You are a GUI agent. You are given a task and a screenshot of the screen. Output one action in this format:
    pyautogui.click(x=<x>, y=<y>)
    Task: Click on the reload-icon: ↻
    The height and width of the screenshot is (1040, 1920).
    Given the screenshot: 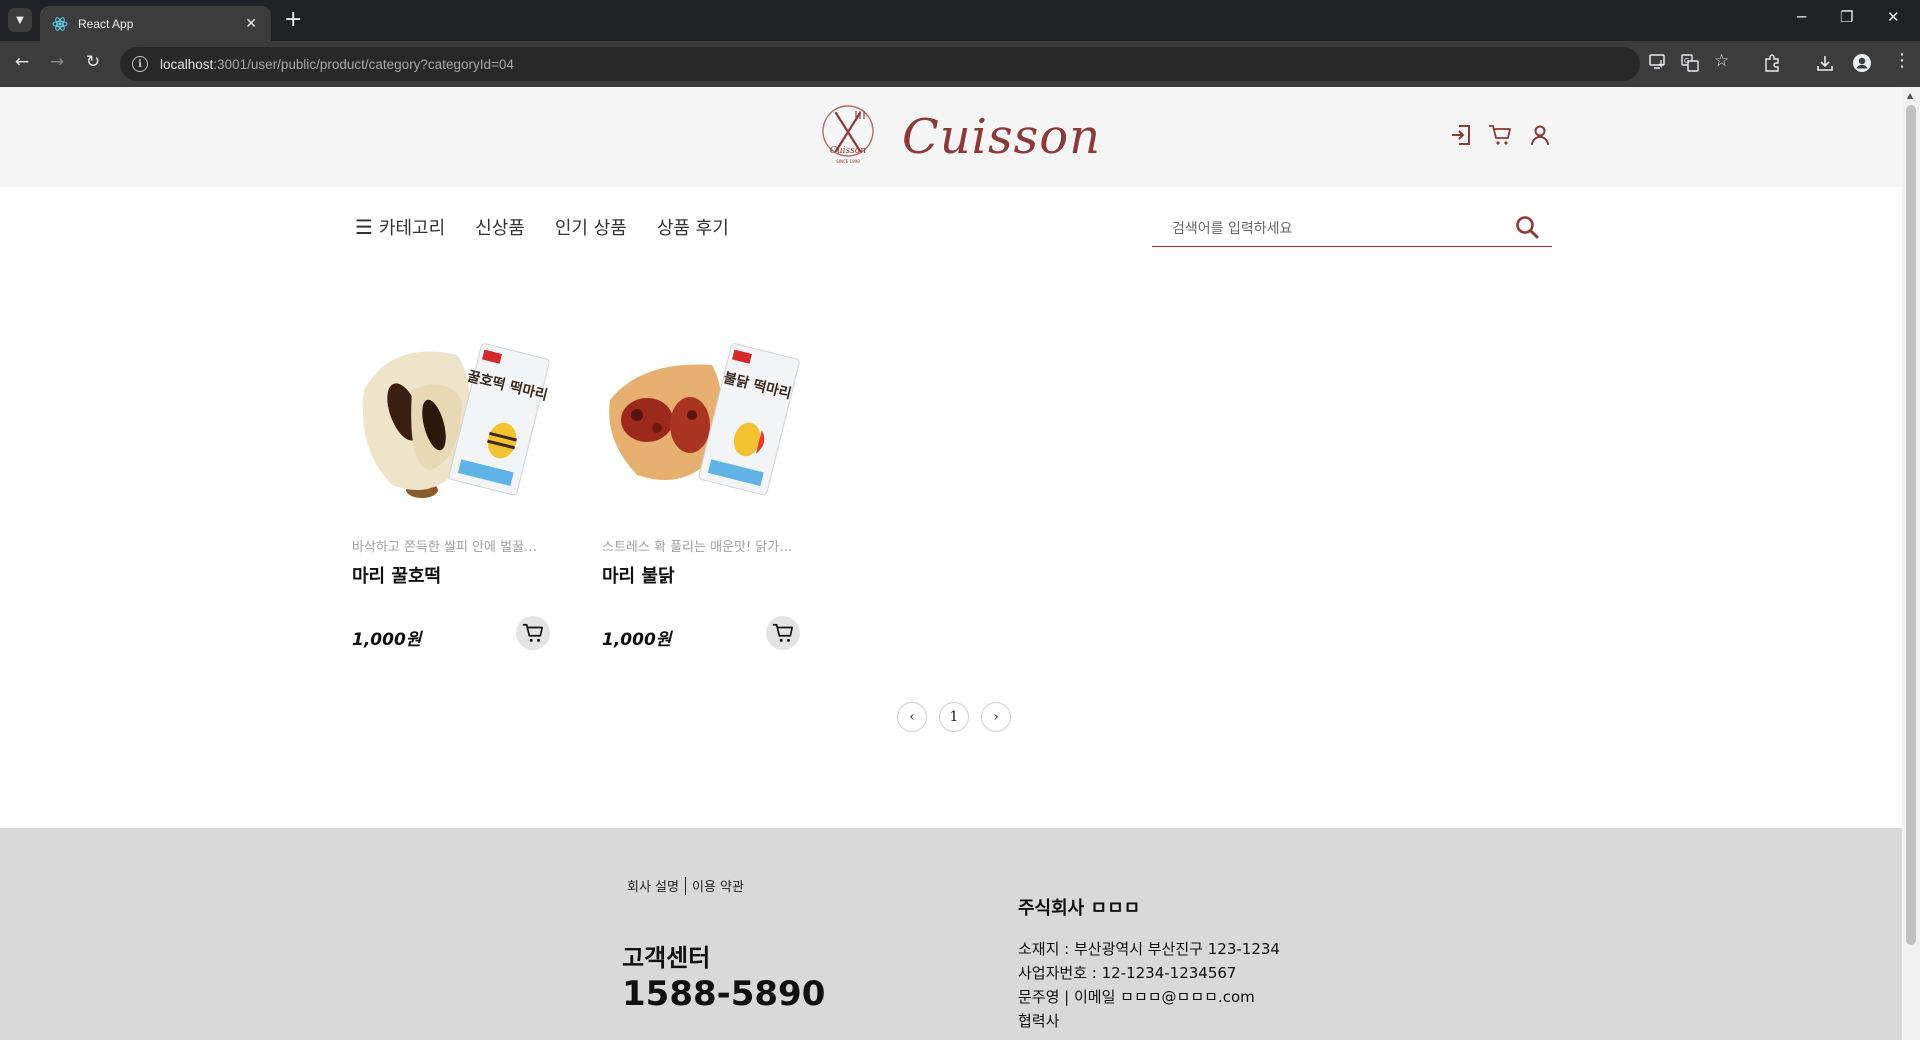 What is the action you would take?
    pyautogui.click(x=93, y=62)
    